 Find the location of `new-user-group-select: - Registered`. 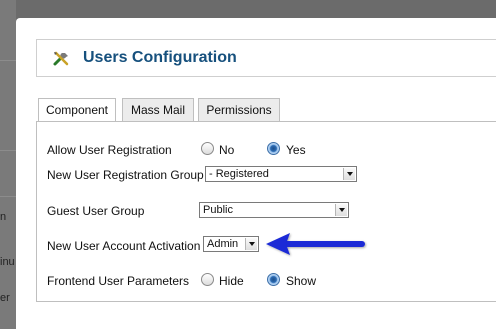

new-user-group-select: - Registered is located at coordinates (281, 174).